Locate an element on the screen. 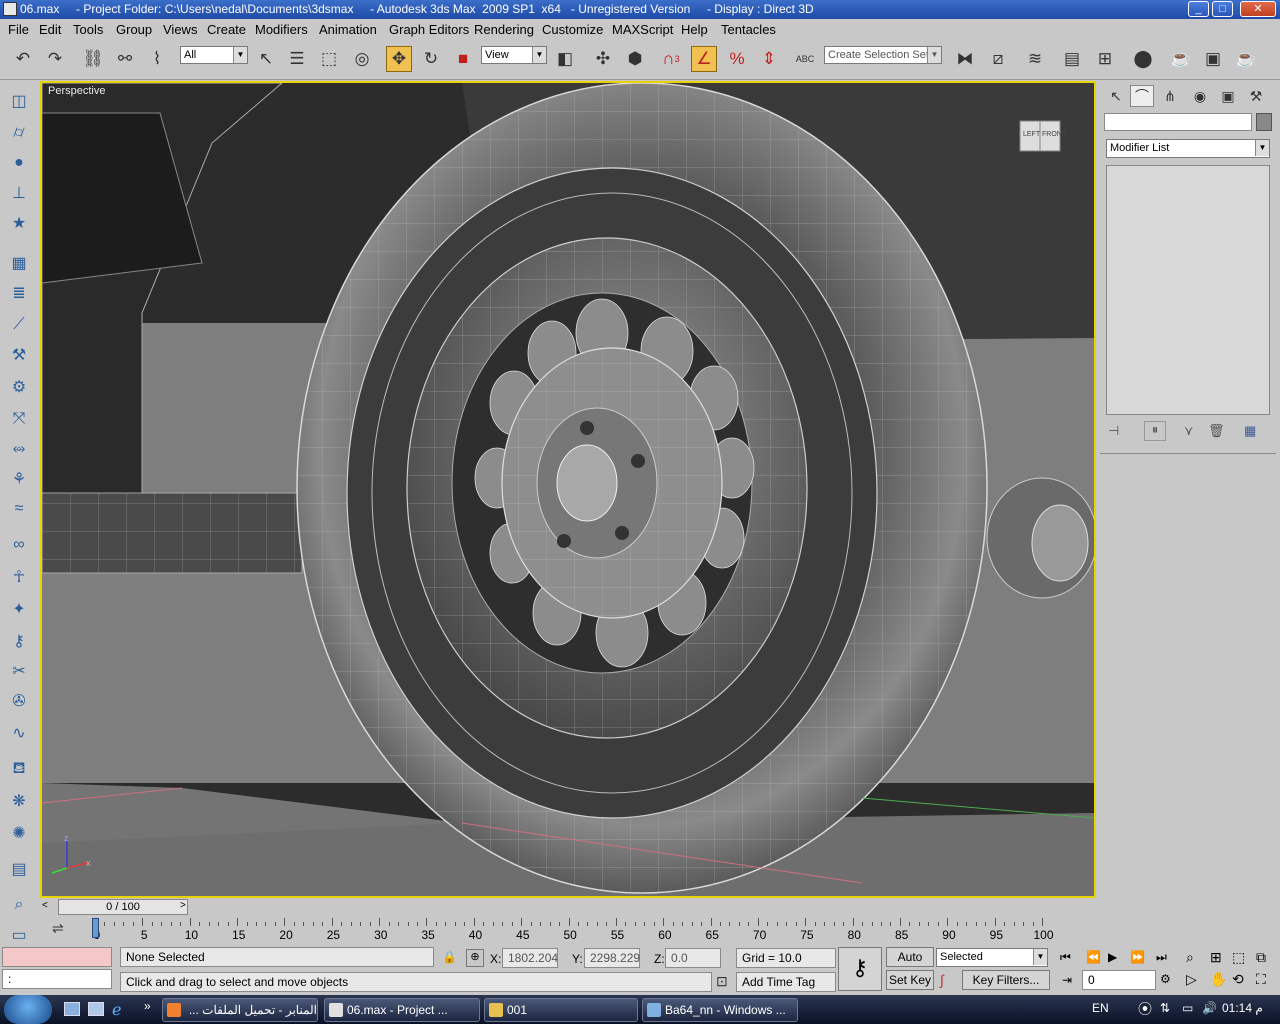 Image resolution: width=1280 pixels, height=1024 pixels. undo-icon: ↶ is located at coordinates (23, 59).